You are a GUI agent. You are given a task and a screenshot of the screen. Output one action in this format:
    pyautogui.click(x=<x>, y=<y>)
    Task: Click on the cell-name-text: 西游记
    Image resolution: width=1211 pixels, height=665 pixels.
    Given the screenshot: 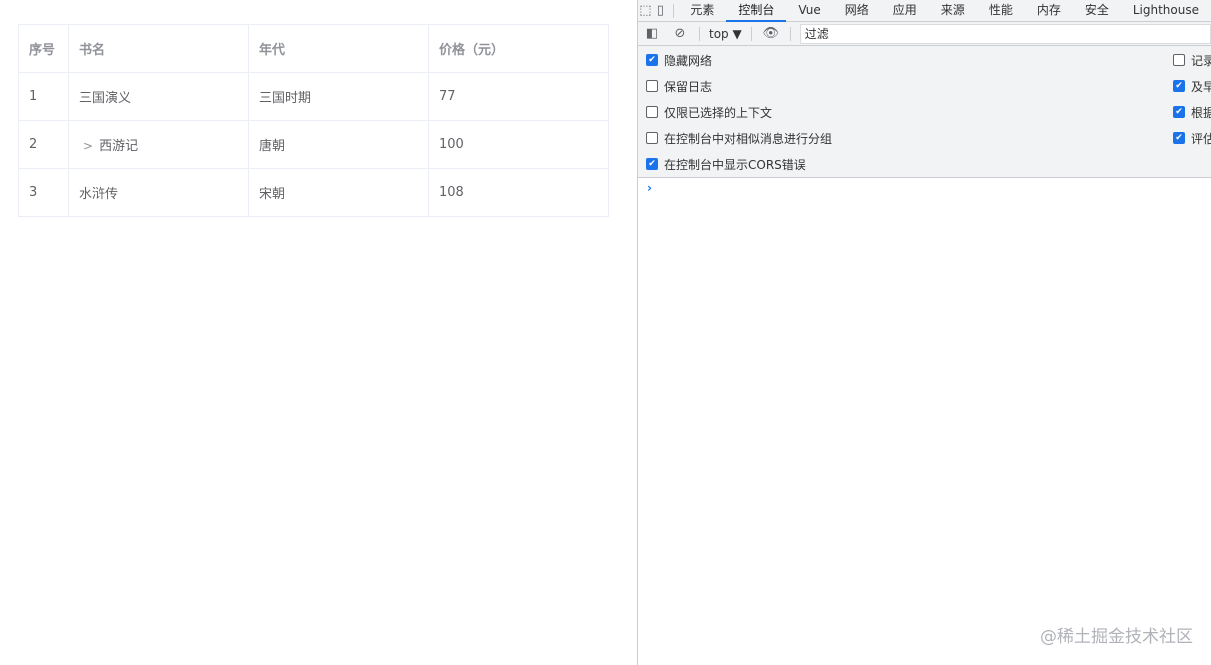 What is the action you would take?
    pyautogui.click(x=119, y=146)
    